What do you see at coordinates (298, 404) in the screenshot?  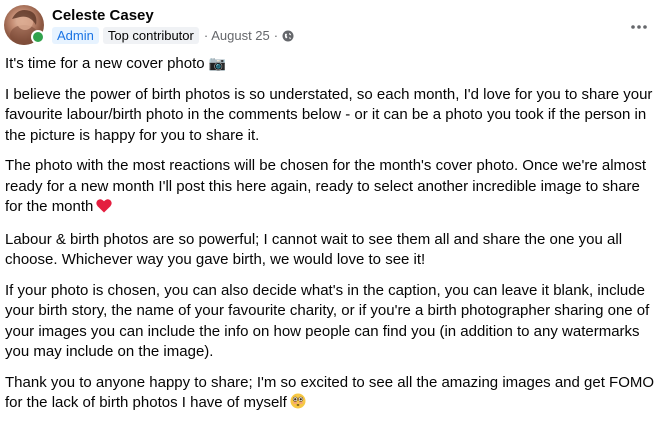 I see `flushed-face-emoji` at bounding box center [298, 404].